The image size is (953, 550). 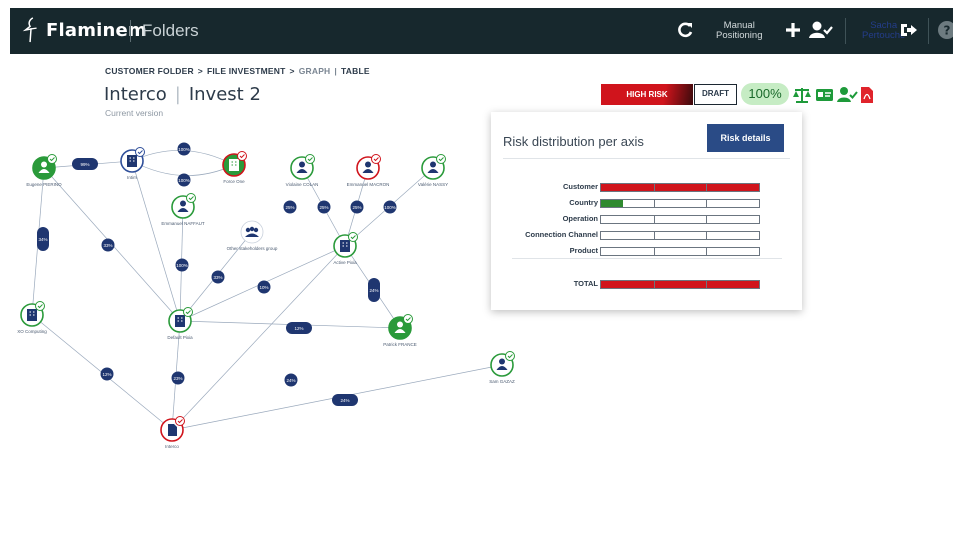 What do you see at coordinates (433, 171) in the screenshot?
I see `graph-node: Valérie NASSY` at bounding box center [433, 171].